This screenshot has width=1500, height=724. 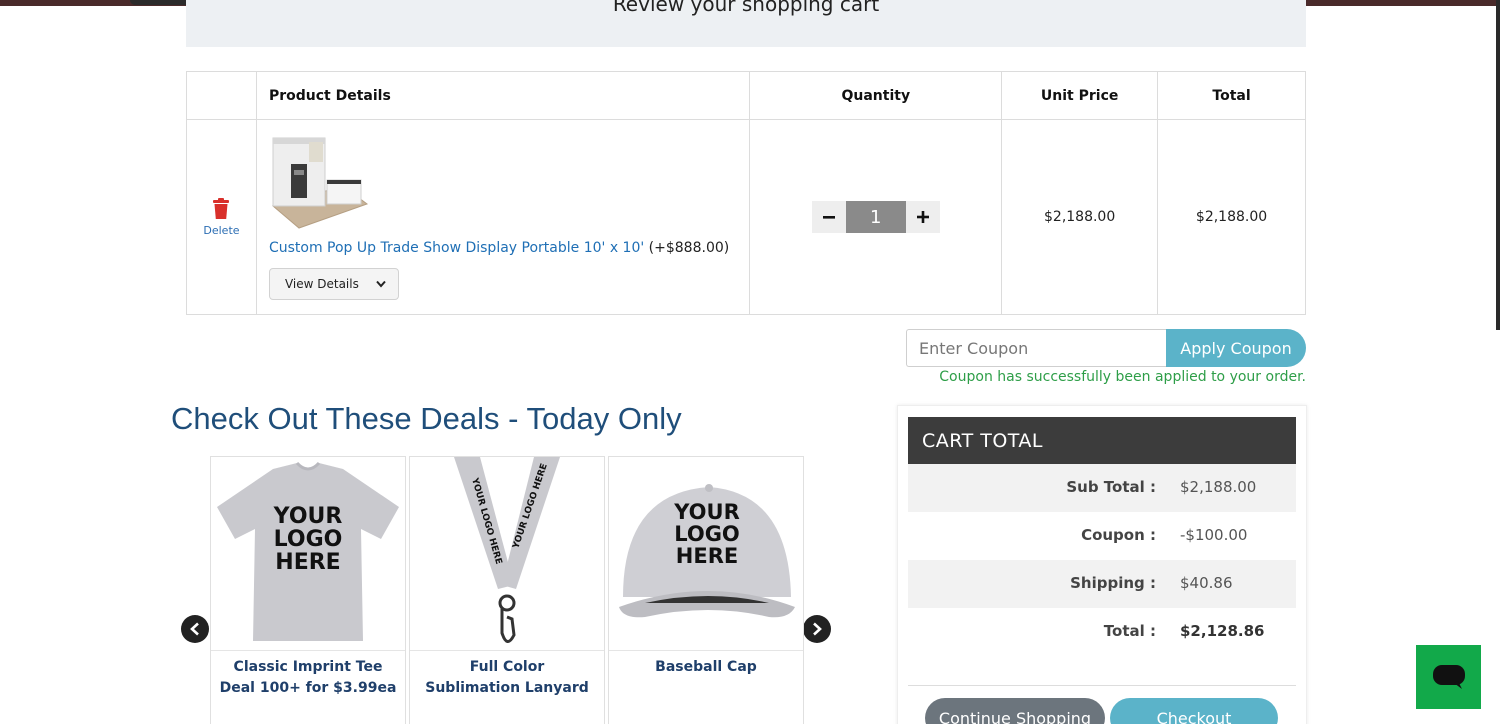 I want to click on cap-image: YOUR LOGO HERE, so click(x=706, y=553).